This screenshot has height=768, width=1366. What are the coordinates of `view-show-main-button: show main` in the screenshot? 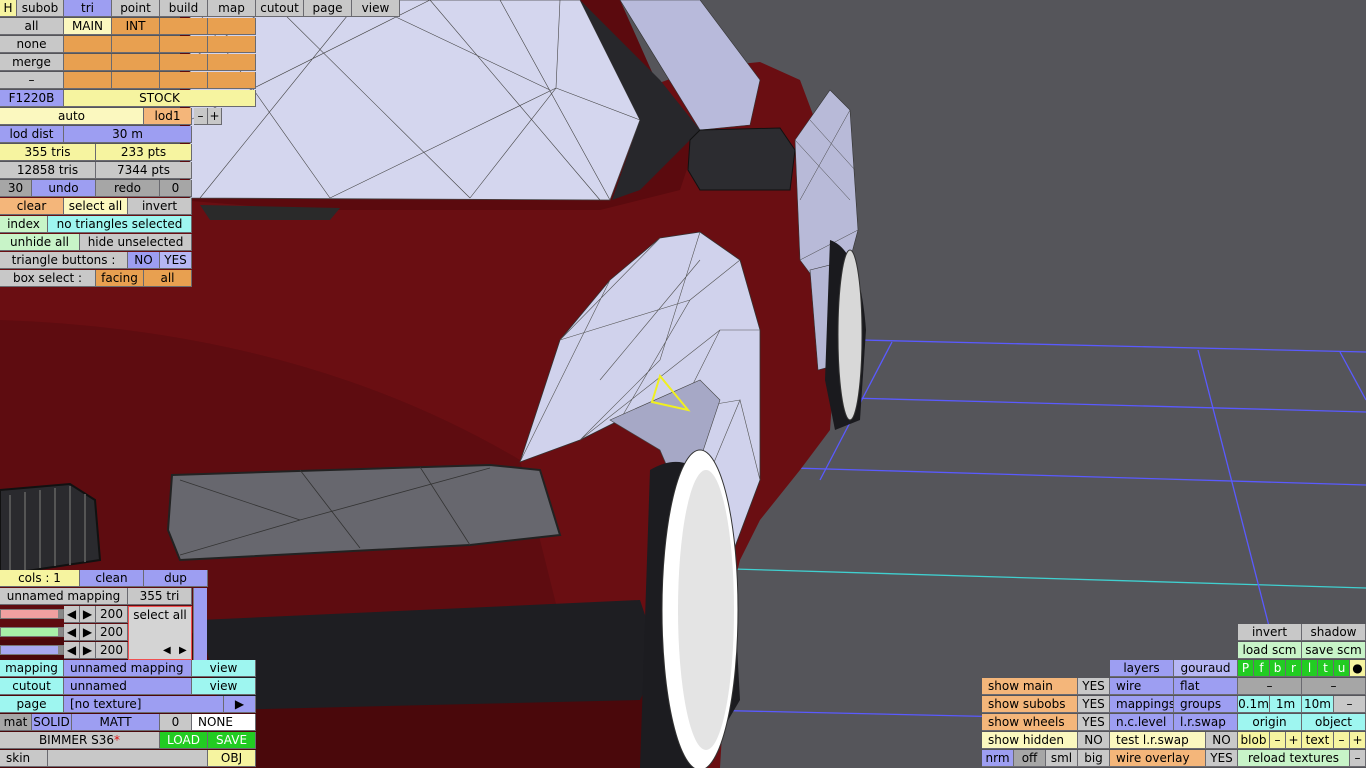 It's located at (1030, 686).